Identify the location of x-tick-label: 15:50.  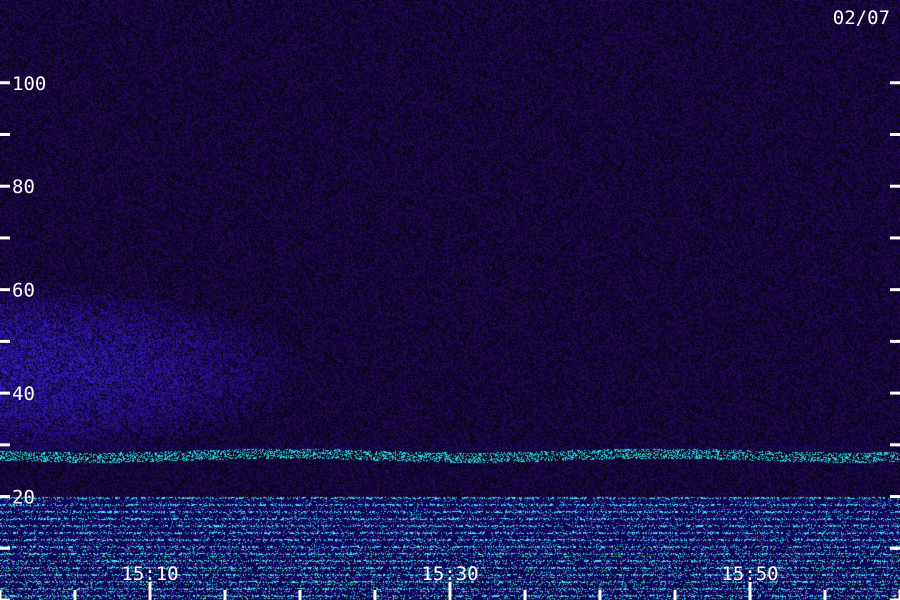
(749, 574).